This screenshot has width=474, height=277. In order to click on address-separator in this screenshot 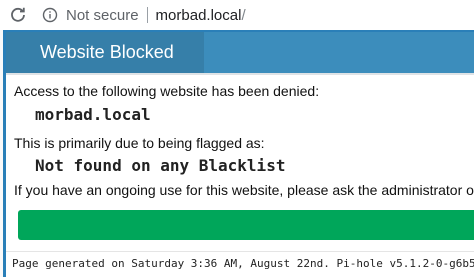, I will do `click(147, 15)`.